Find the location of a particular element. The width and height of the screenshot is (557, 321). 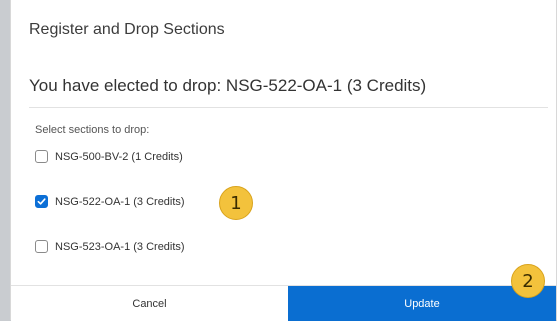

section-option-nsg-500: NSG-500-BV-2 (1 Credits) is located at coordinates (109, 156).